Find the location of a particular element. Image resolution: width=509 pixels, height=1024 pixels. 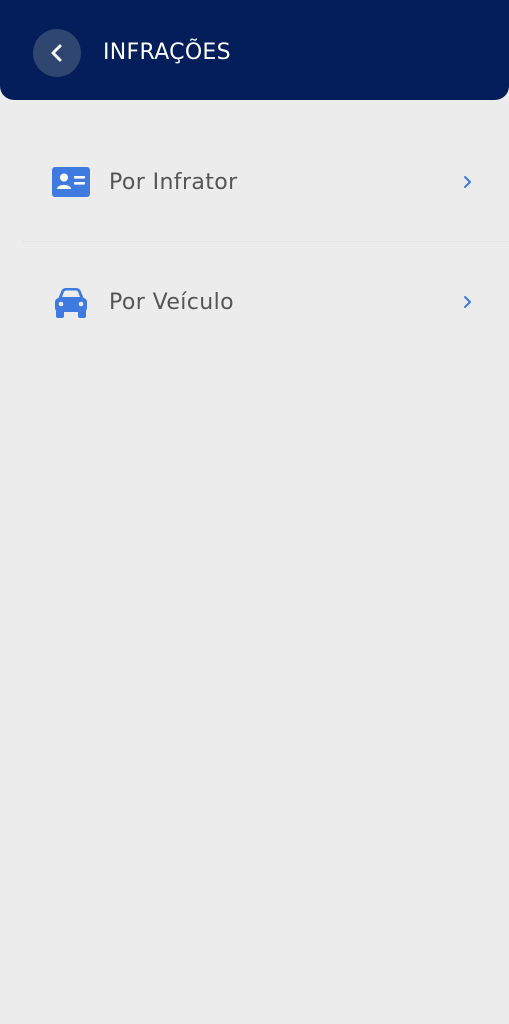

back-button is located at coordinates (57, 53).